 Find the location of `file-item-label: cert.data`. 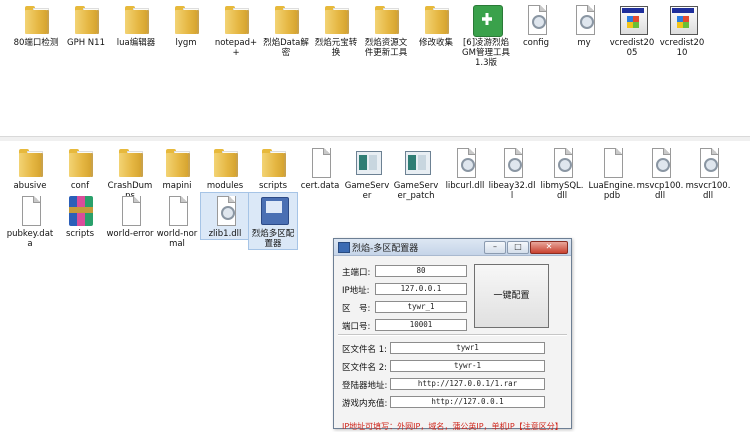

file-item-label: cert.data is located at coordinates (320, 186).